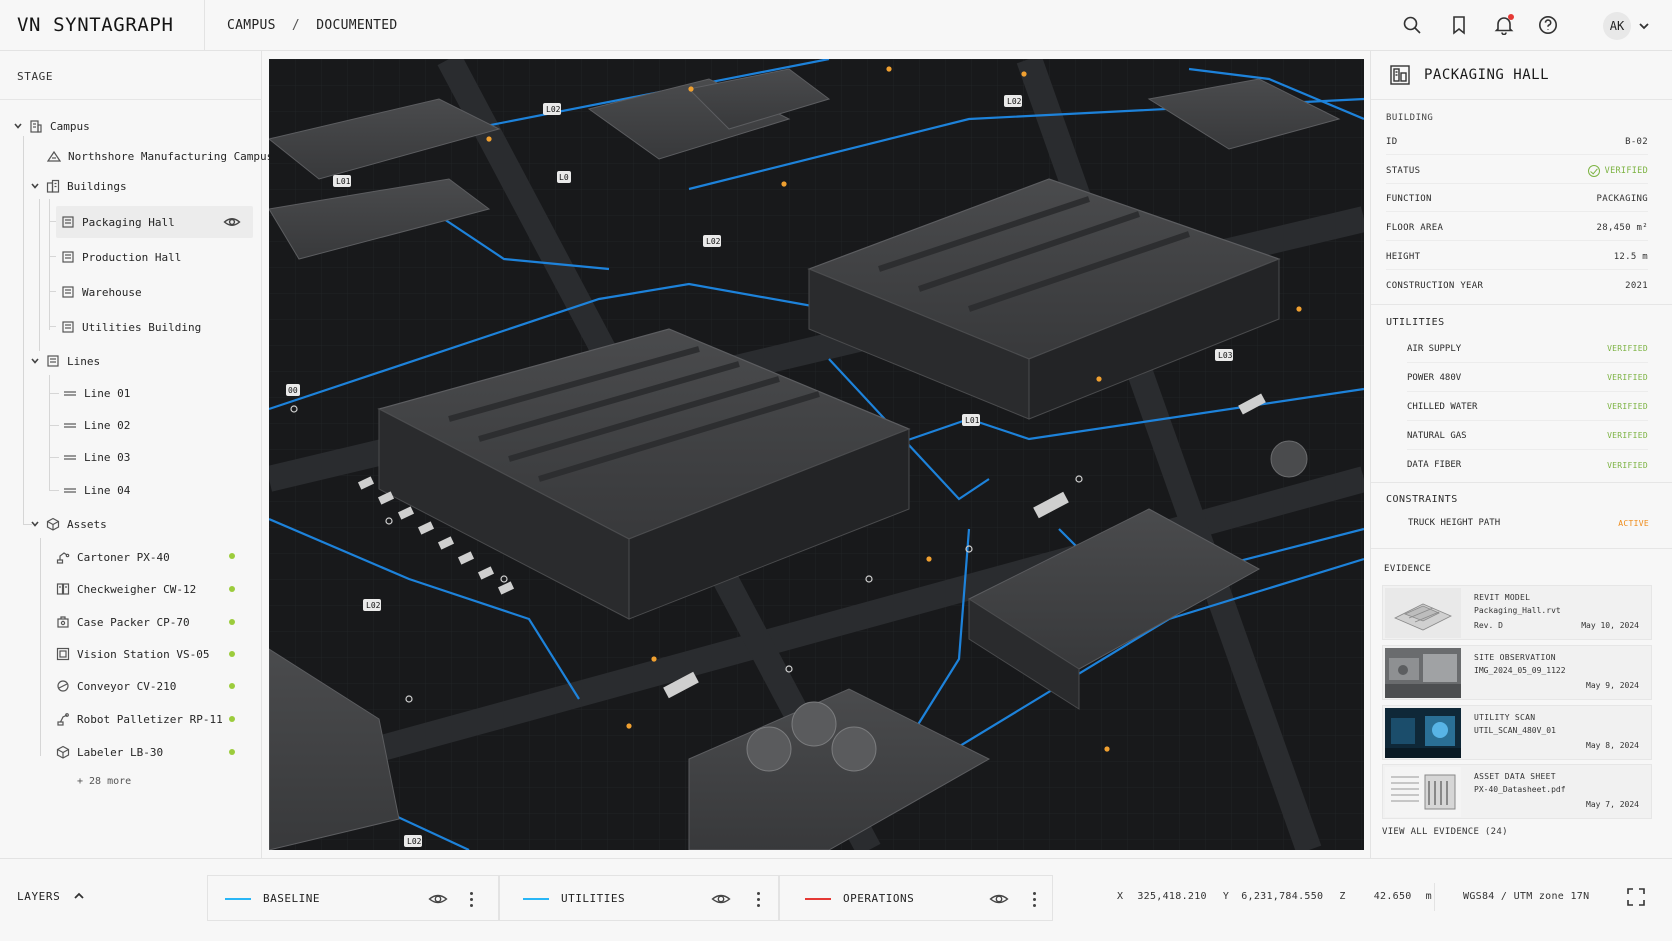 The image size is (1672, 941). What do you see at coordinates (1469, 75) in the screenshot?
I see `detail-header: PACKAGING HALL` at bounding box center [1469, 75].